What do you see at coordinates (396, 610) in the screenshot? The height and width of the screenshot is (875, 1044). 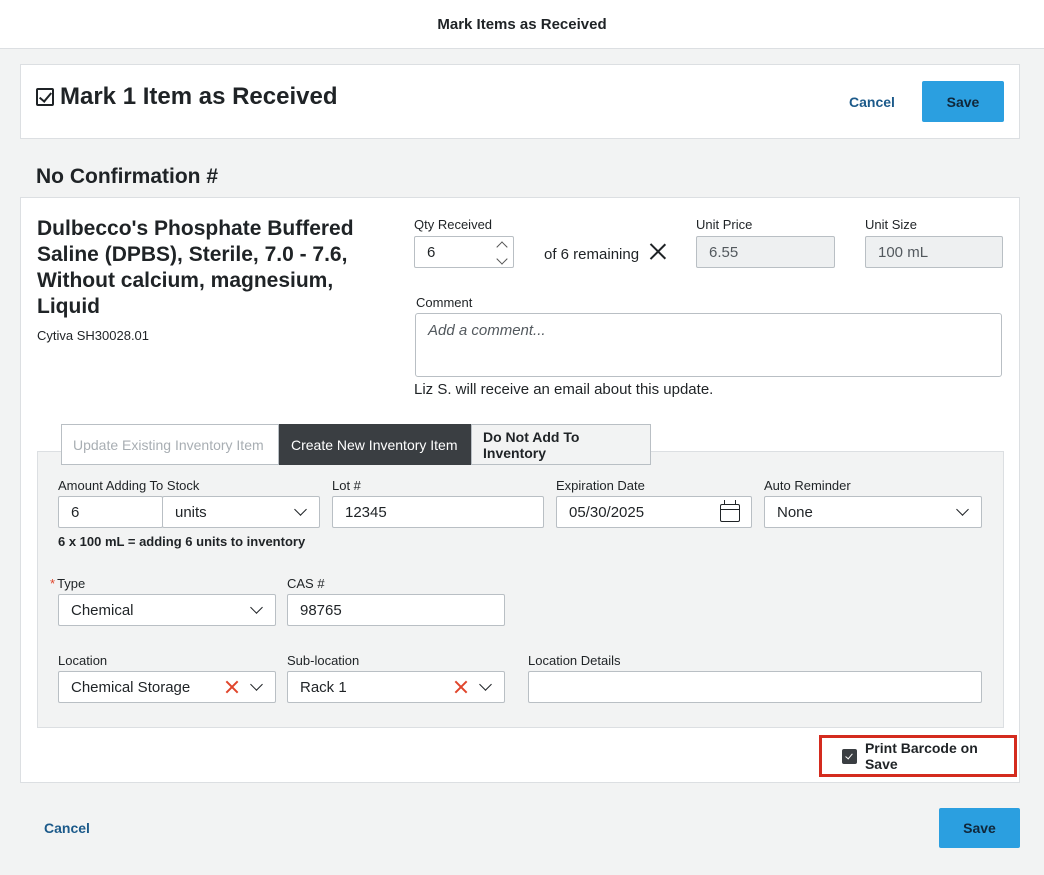 I see `cas-input: 98765` at bounding box center [396, 610].